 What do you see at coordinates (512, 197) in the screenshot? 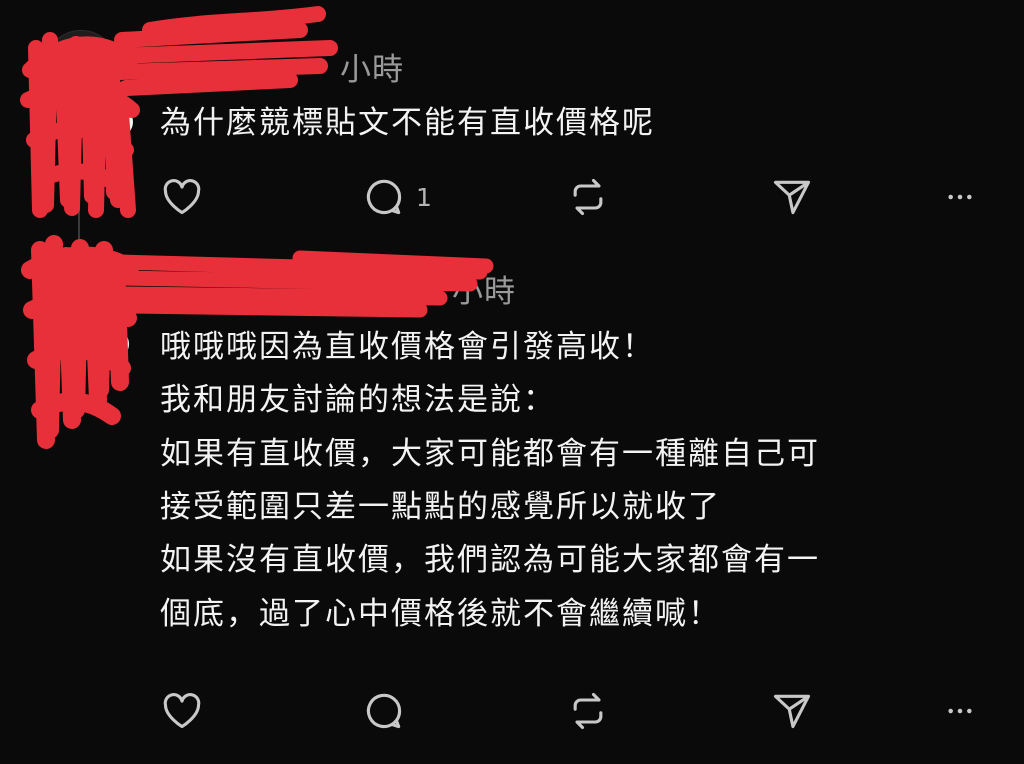
I see `action-bar: 1` at bounding box center [512, 197].